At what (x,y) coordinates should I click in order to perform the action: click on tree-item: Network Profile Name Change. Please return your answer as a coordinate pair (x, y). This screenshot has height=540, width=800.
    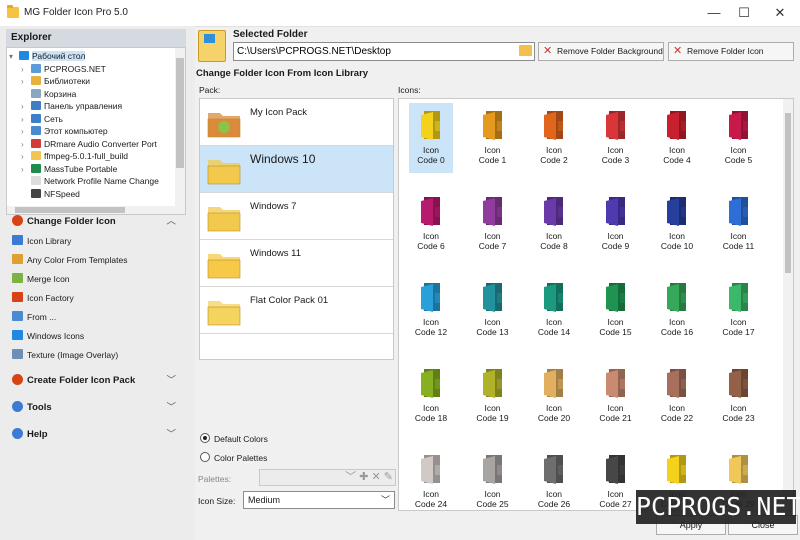
    Looking at the image, I should click on (90, 181).